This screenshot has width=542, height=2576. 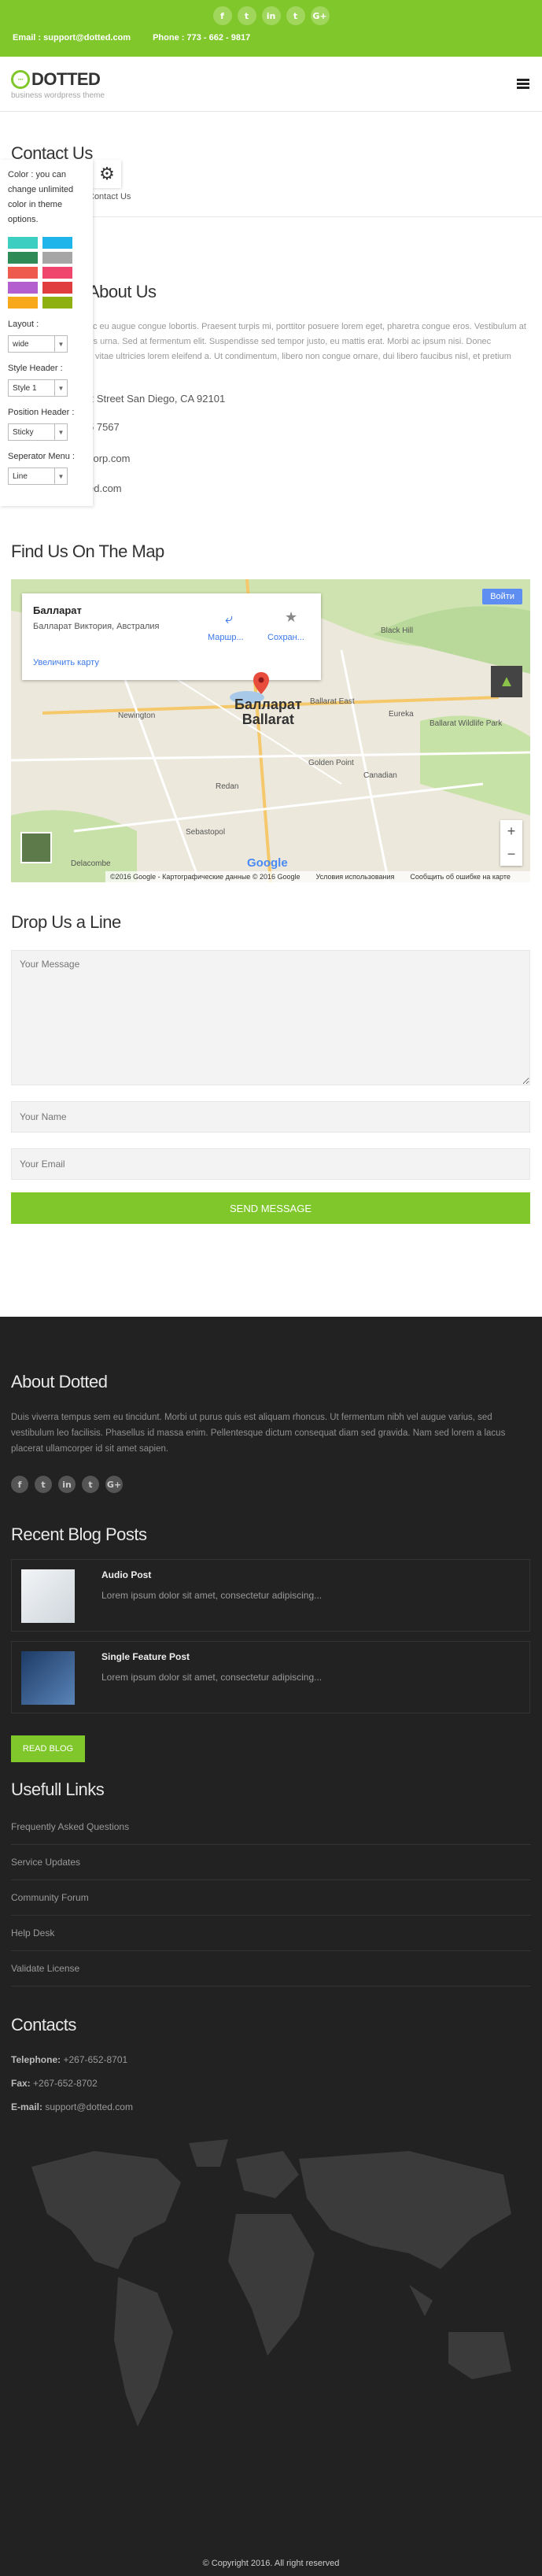 What do you see at coordinates (137, 715) in the screenshot?
I see `map-label-newington: Newington` at bounding box center [137, 715].